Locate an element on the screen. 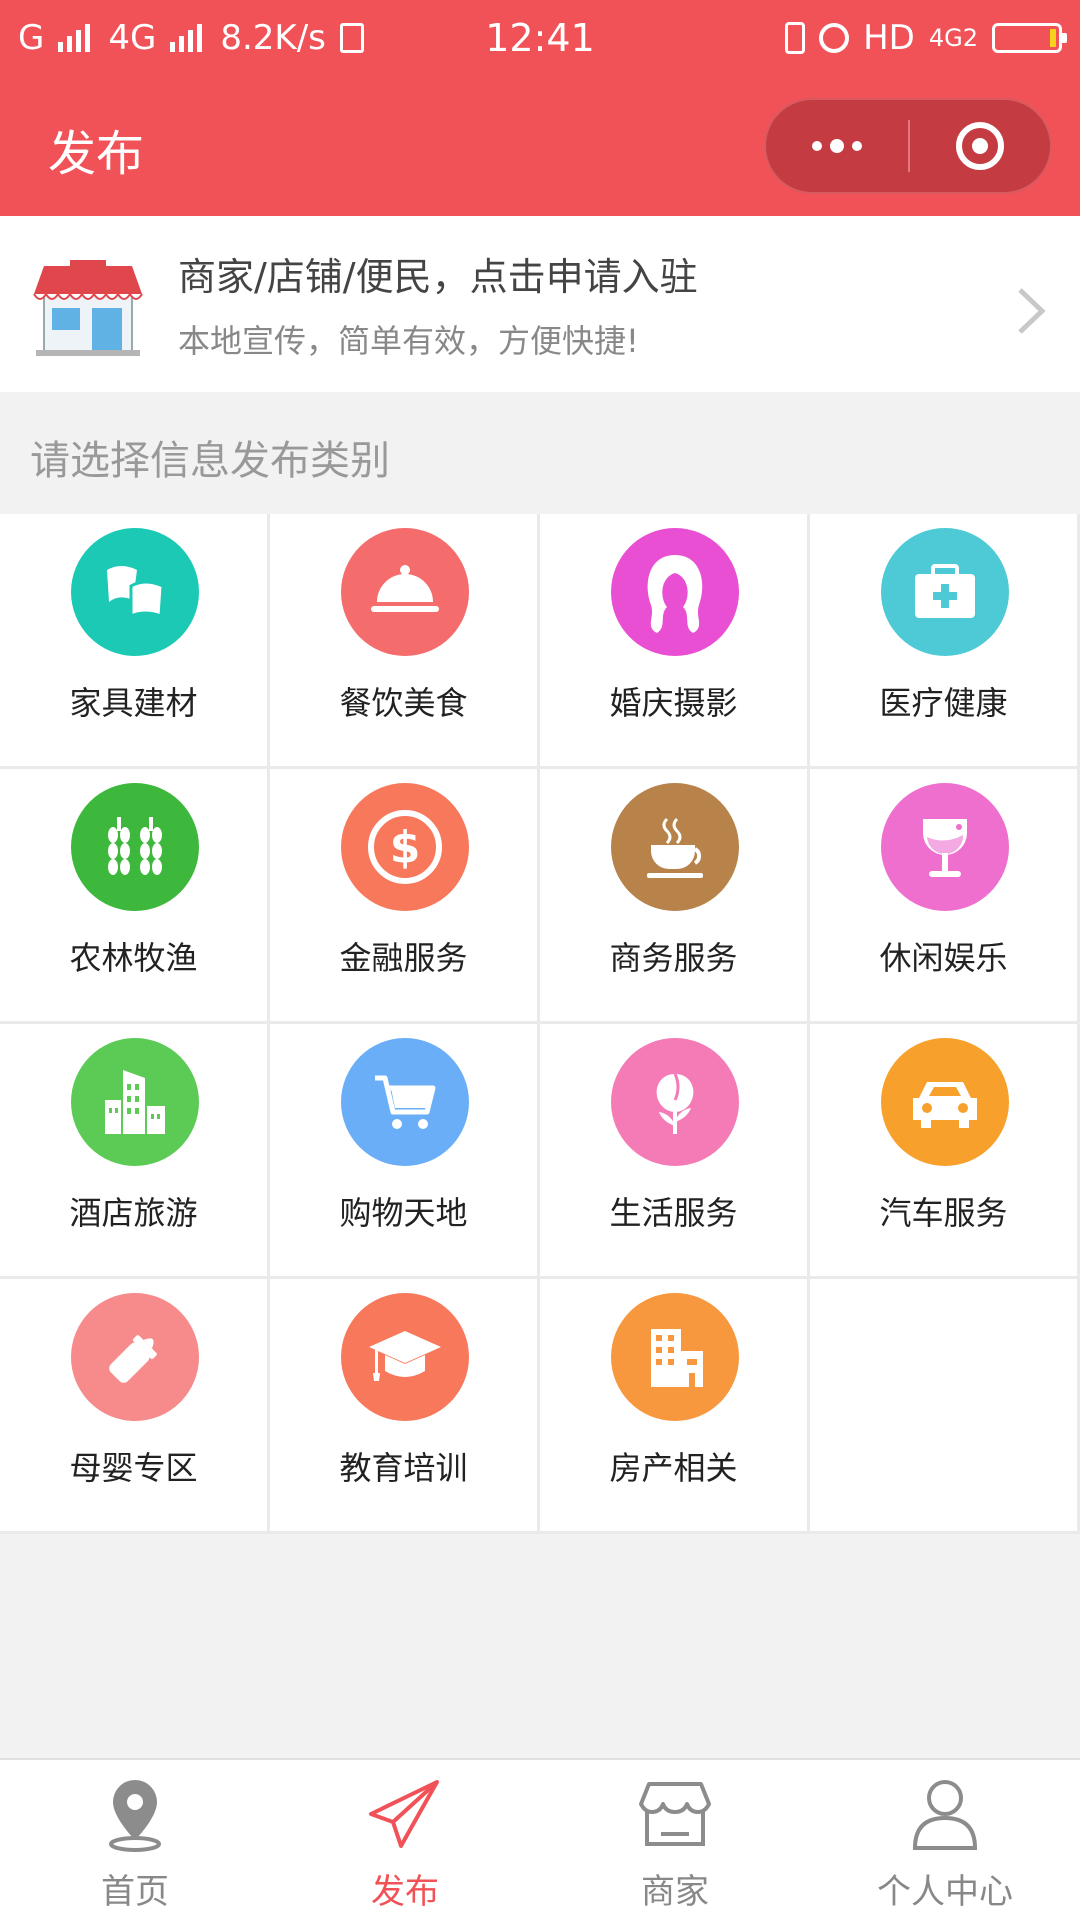 Image resolution: width=1080 pixels, height=1920 pixels. medical-kit-icon is located at coordinates (945, 592).